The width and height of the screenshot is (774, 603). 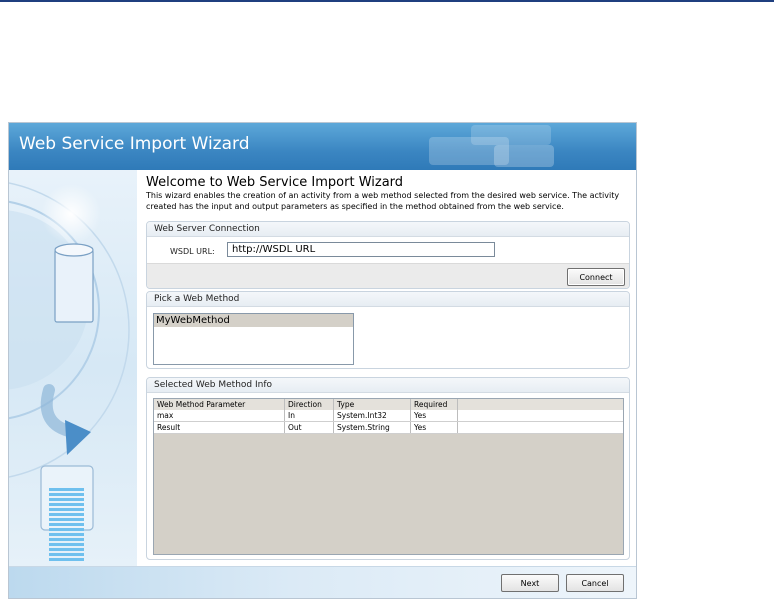 I want to click on group-title: Pick a Web Method, so click(x=388, y=299).